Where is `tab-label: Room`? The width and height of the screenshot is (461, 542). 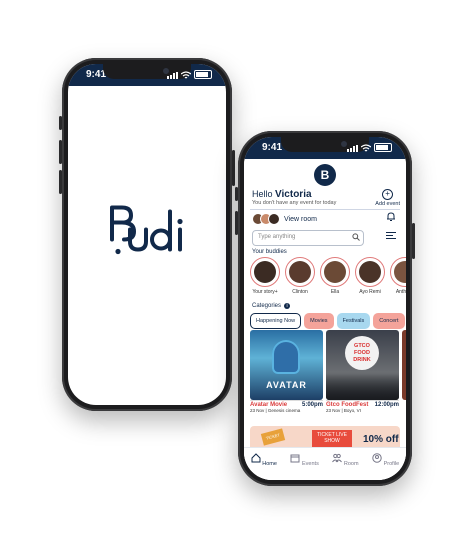 tab-label: Room is located at coordinates (351, 464).